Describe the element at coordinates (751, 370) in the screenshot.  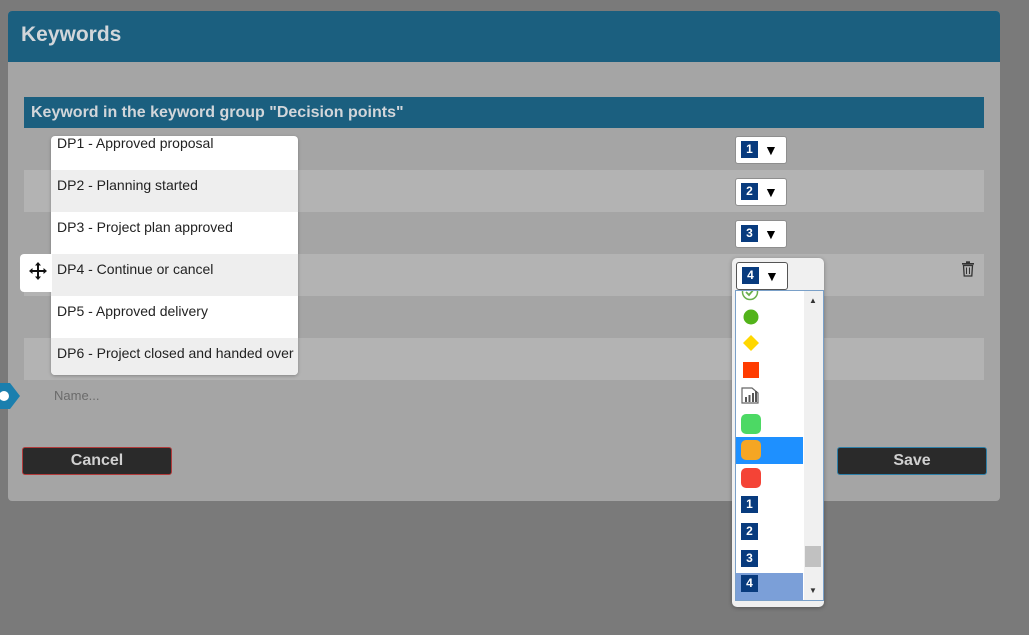
I see `orange-square-icon` at that location.